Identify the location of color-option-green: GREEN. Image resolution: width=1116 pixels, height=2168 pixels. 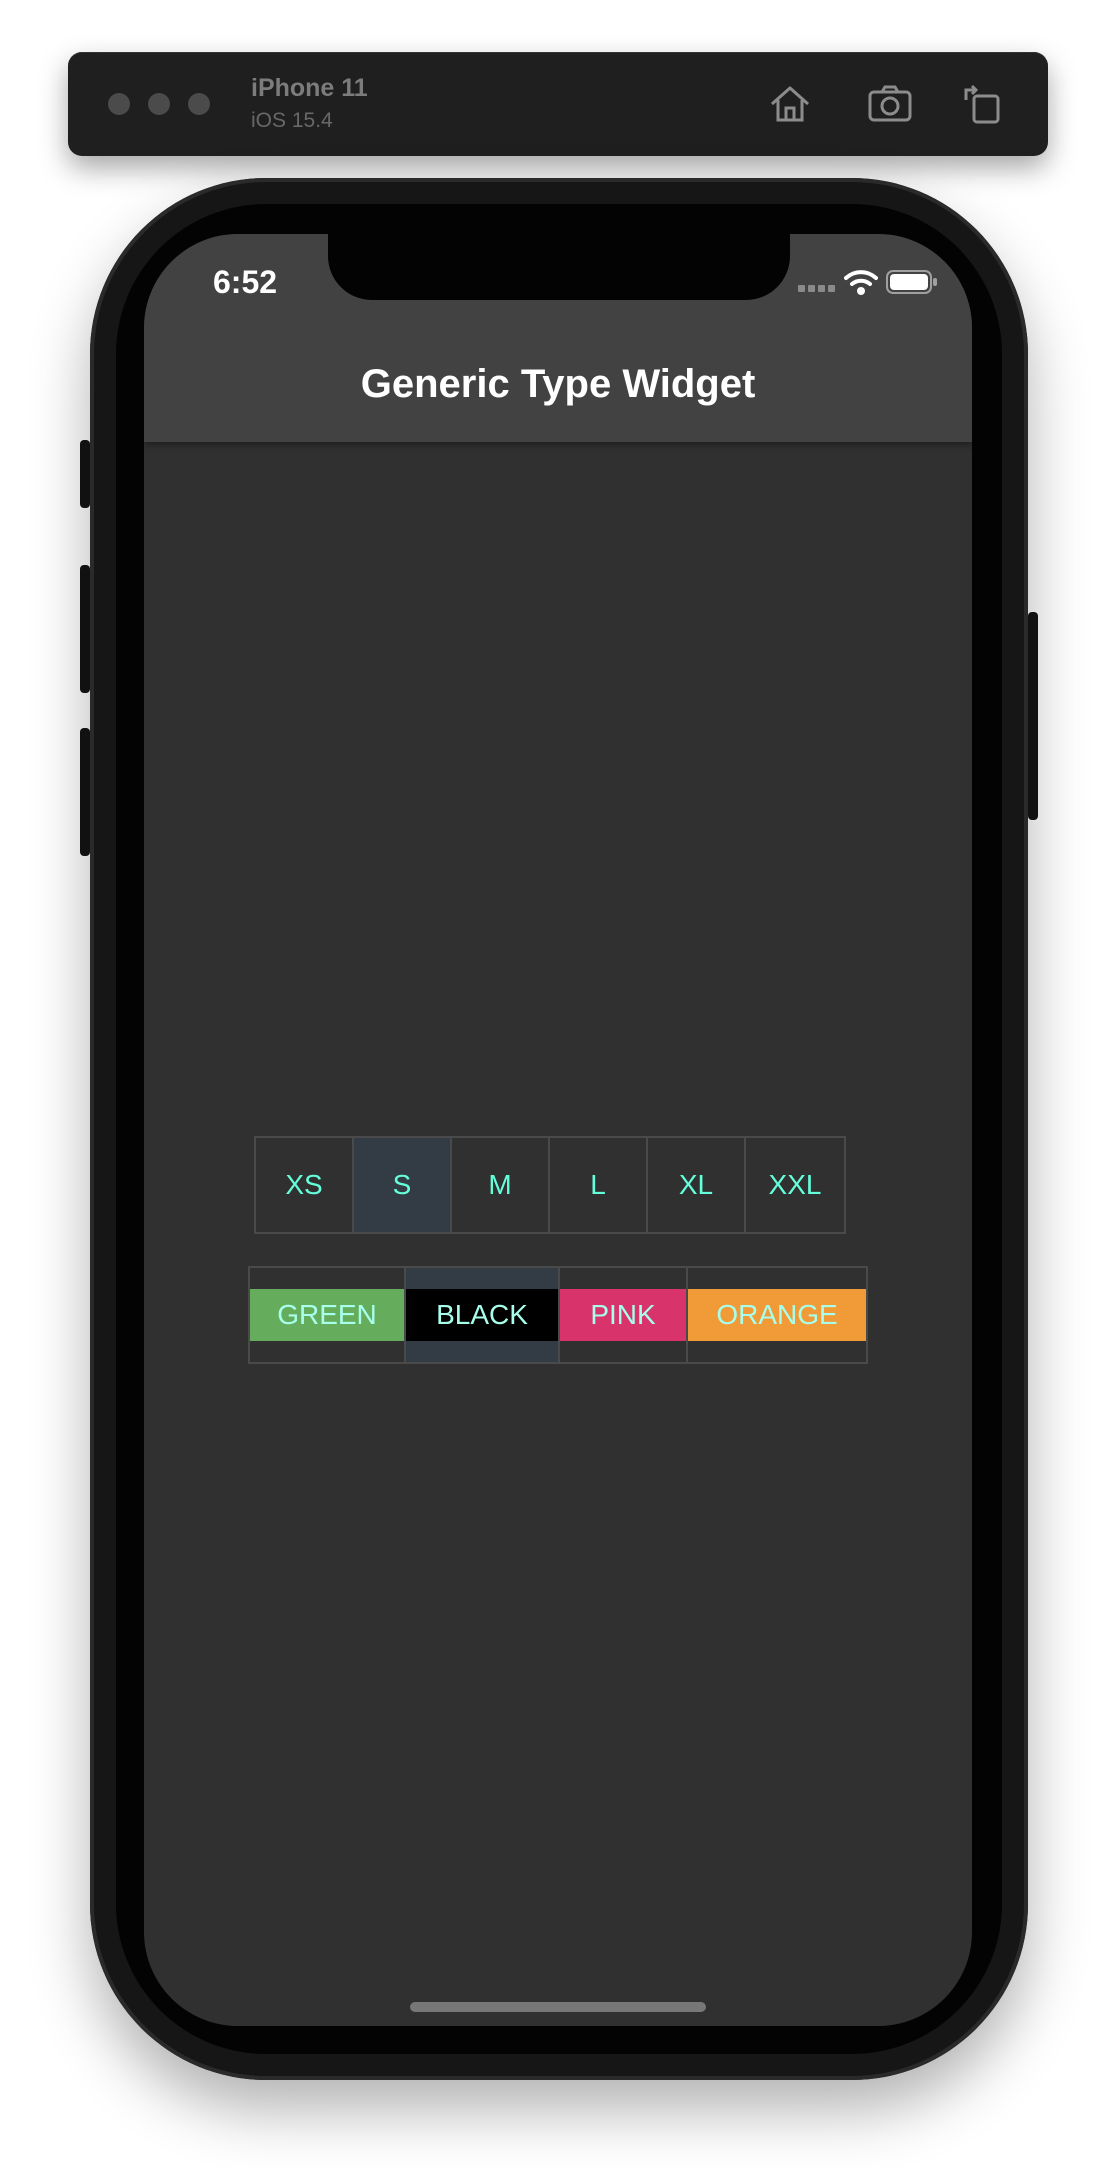
(328, 1315).